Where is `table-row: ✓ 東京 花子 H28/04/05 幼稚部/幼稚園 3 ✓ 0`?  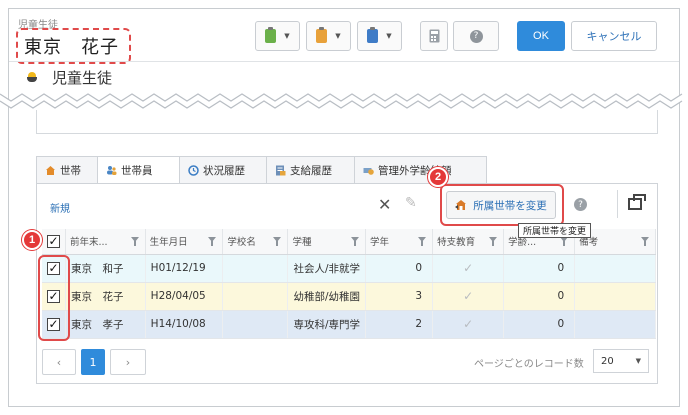
table-row: ✓ 東京 花子 H28/04/05 幼稚部/幼稚園 3 ✓ 0 is located at coordinates (349, 296).